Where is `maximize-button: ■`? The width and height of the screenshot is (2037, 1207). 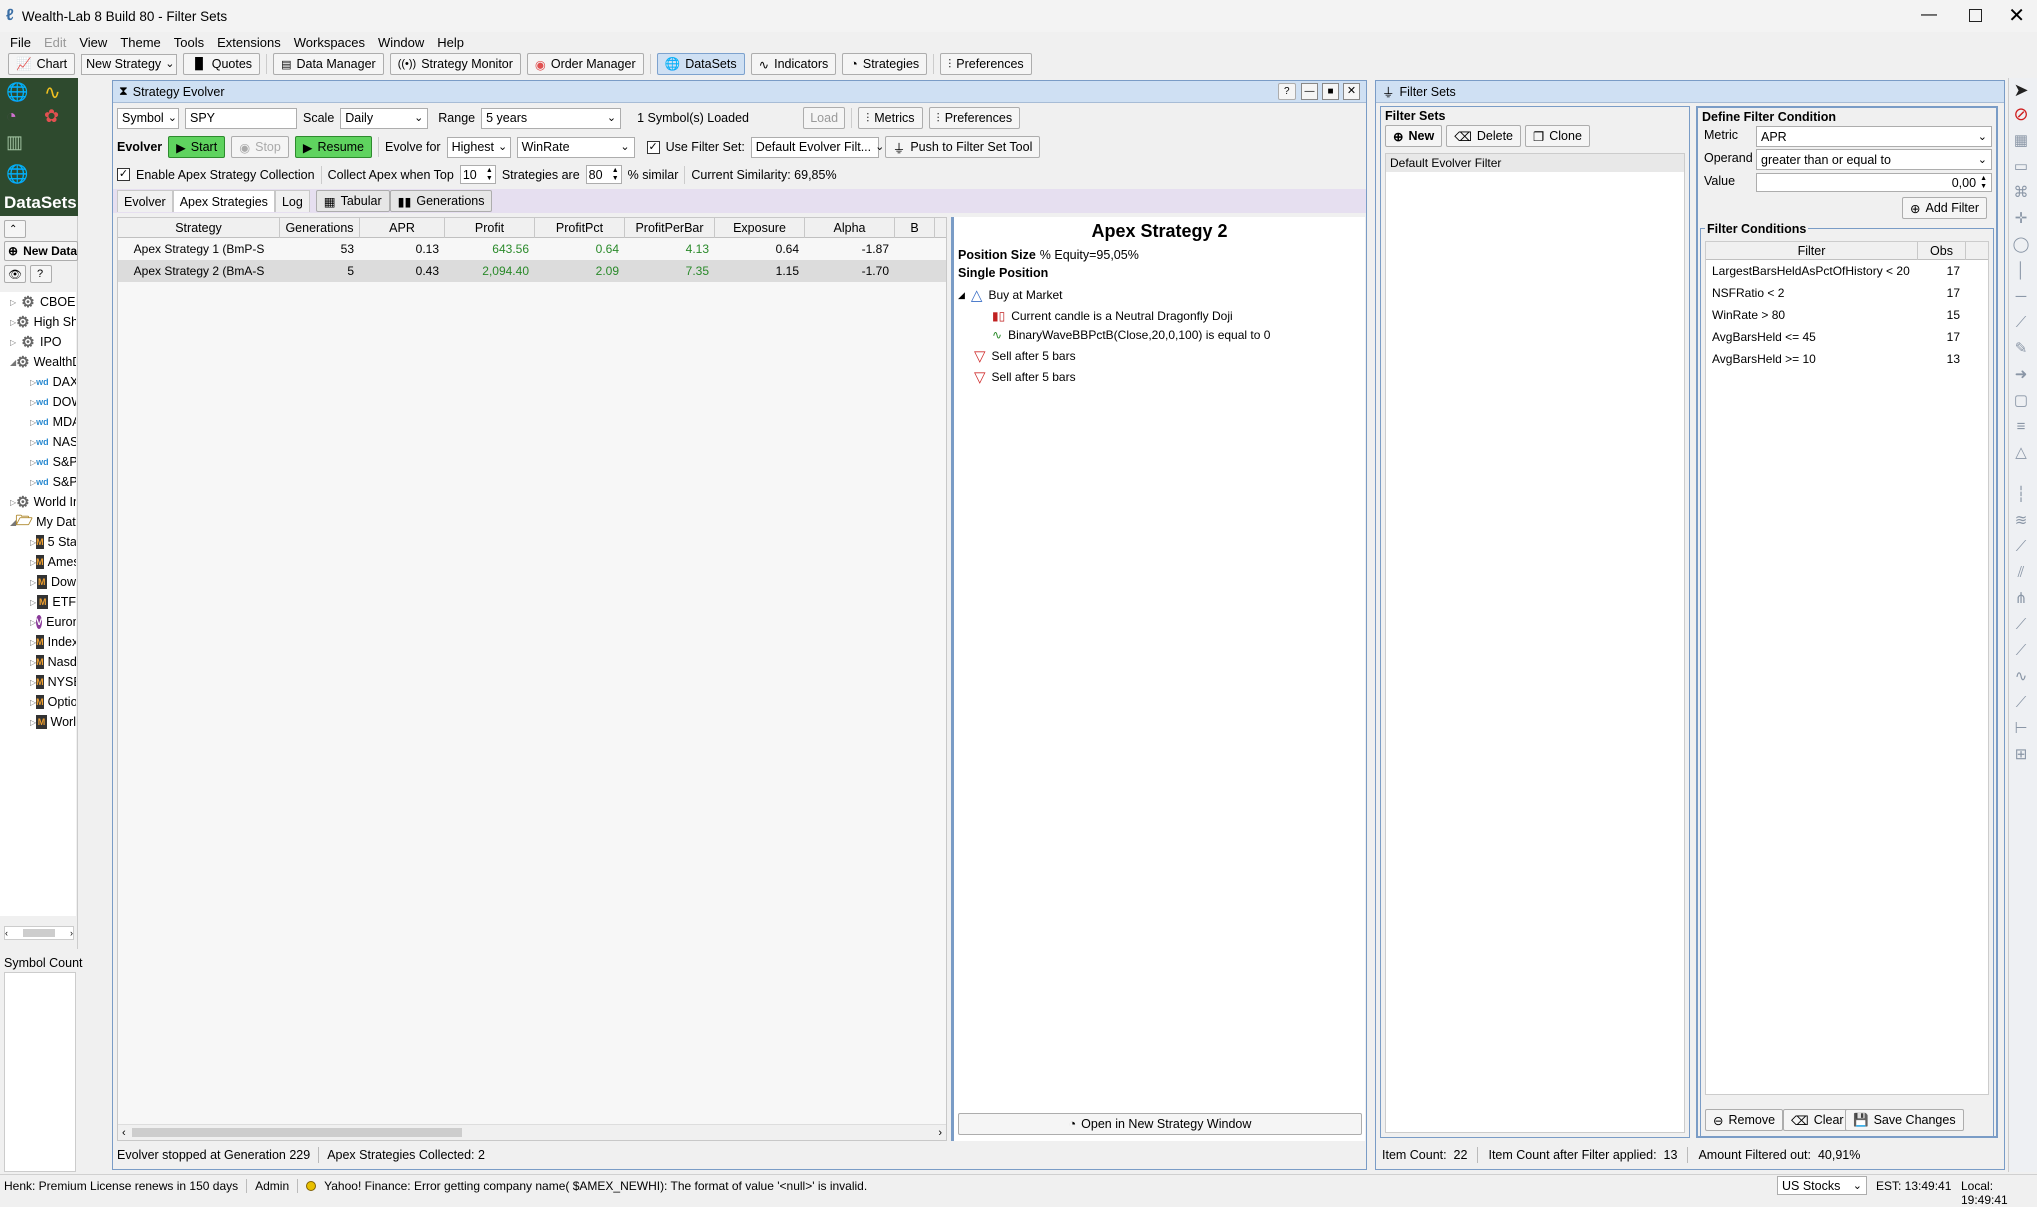
maximize-button: ■ is located at coordinates (1330, 91).